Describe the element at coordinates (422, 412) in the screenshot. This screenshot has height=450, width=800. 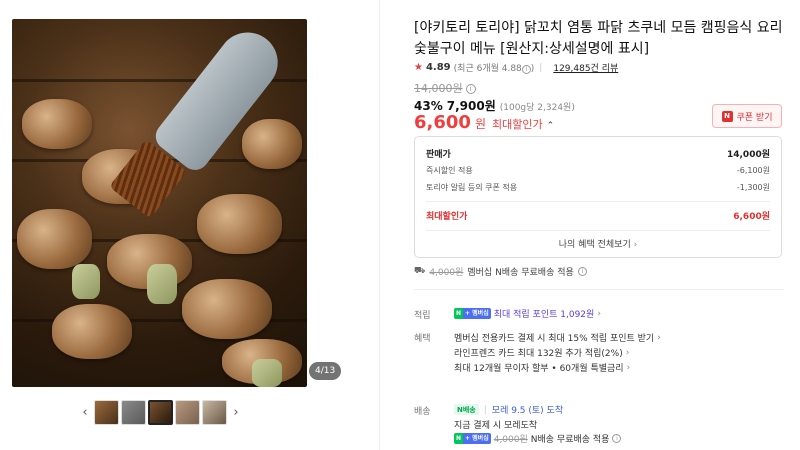
I see `delivery-label: 배송` at that location.